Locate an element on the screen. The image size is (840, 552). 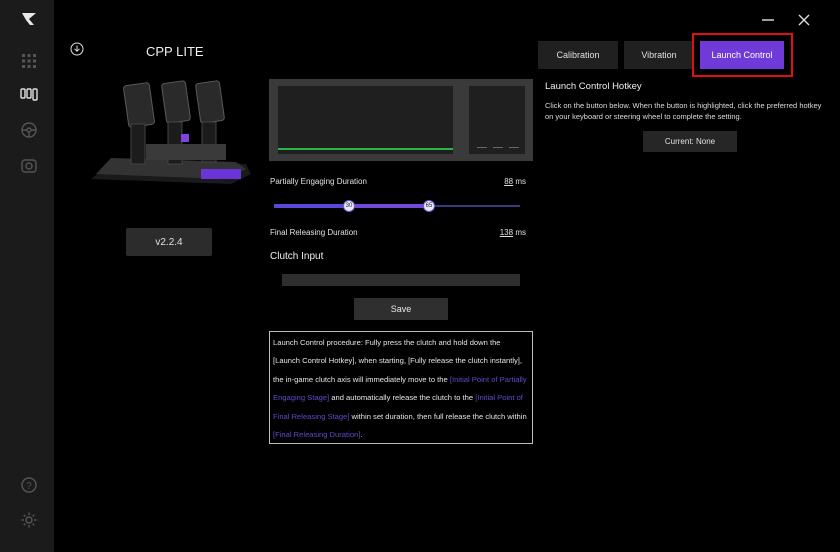
final-duration-unit: ms is located at coordinates (520, 232).